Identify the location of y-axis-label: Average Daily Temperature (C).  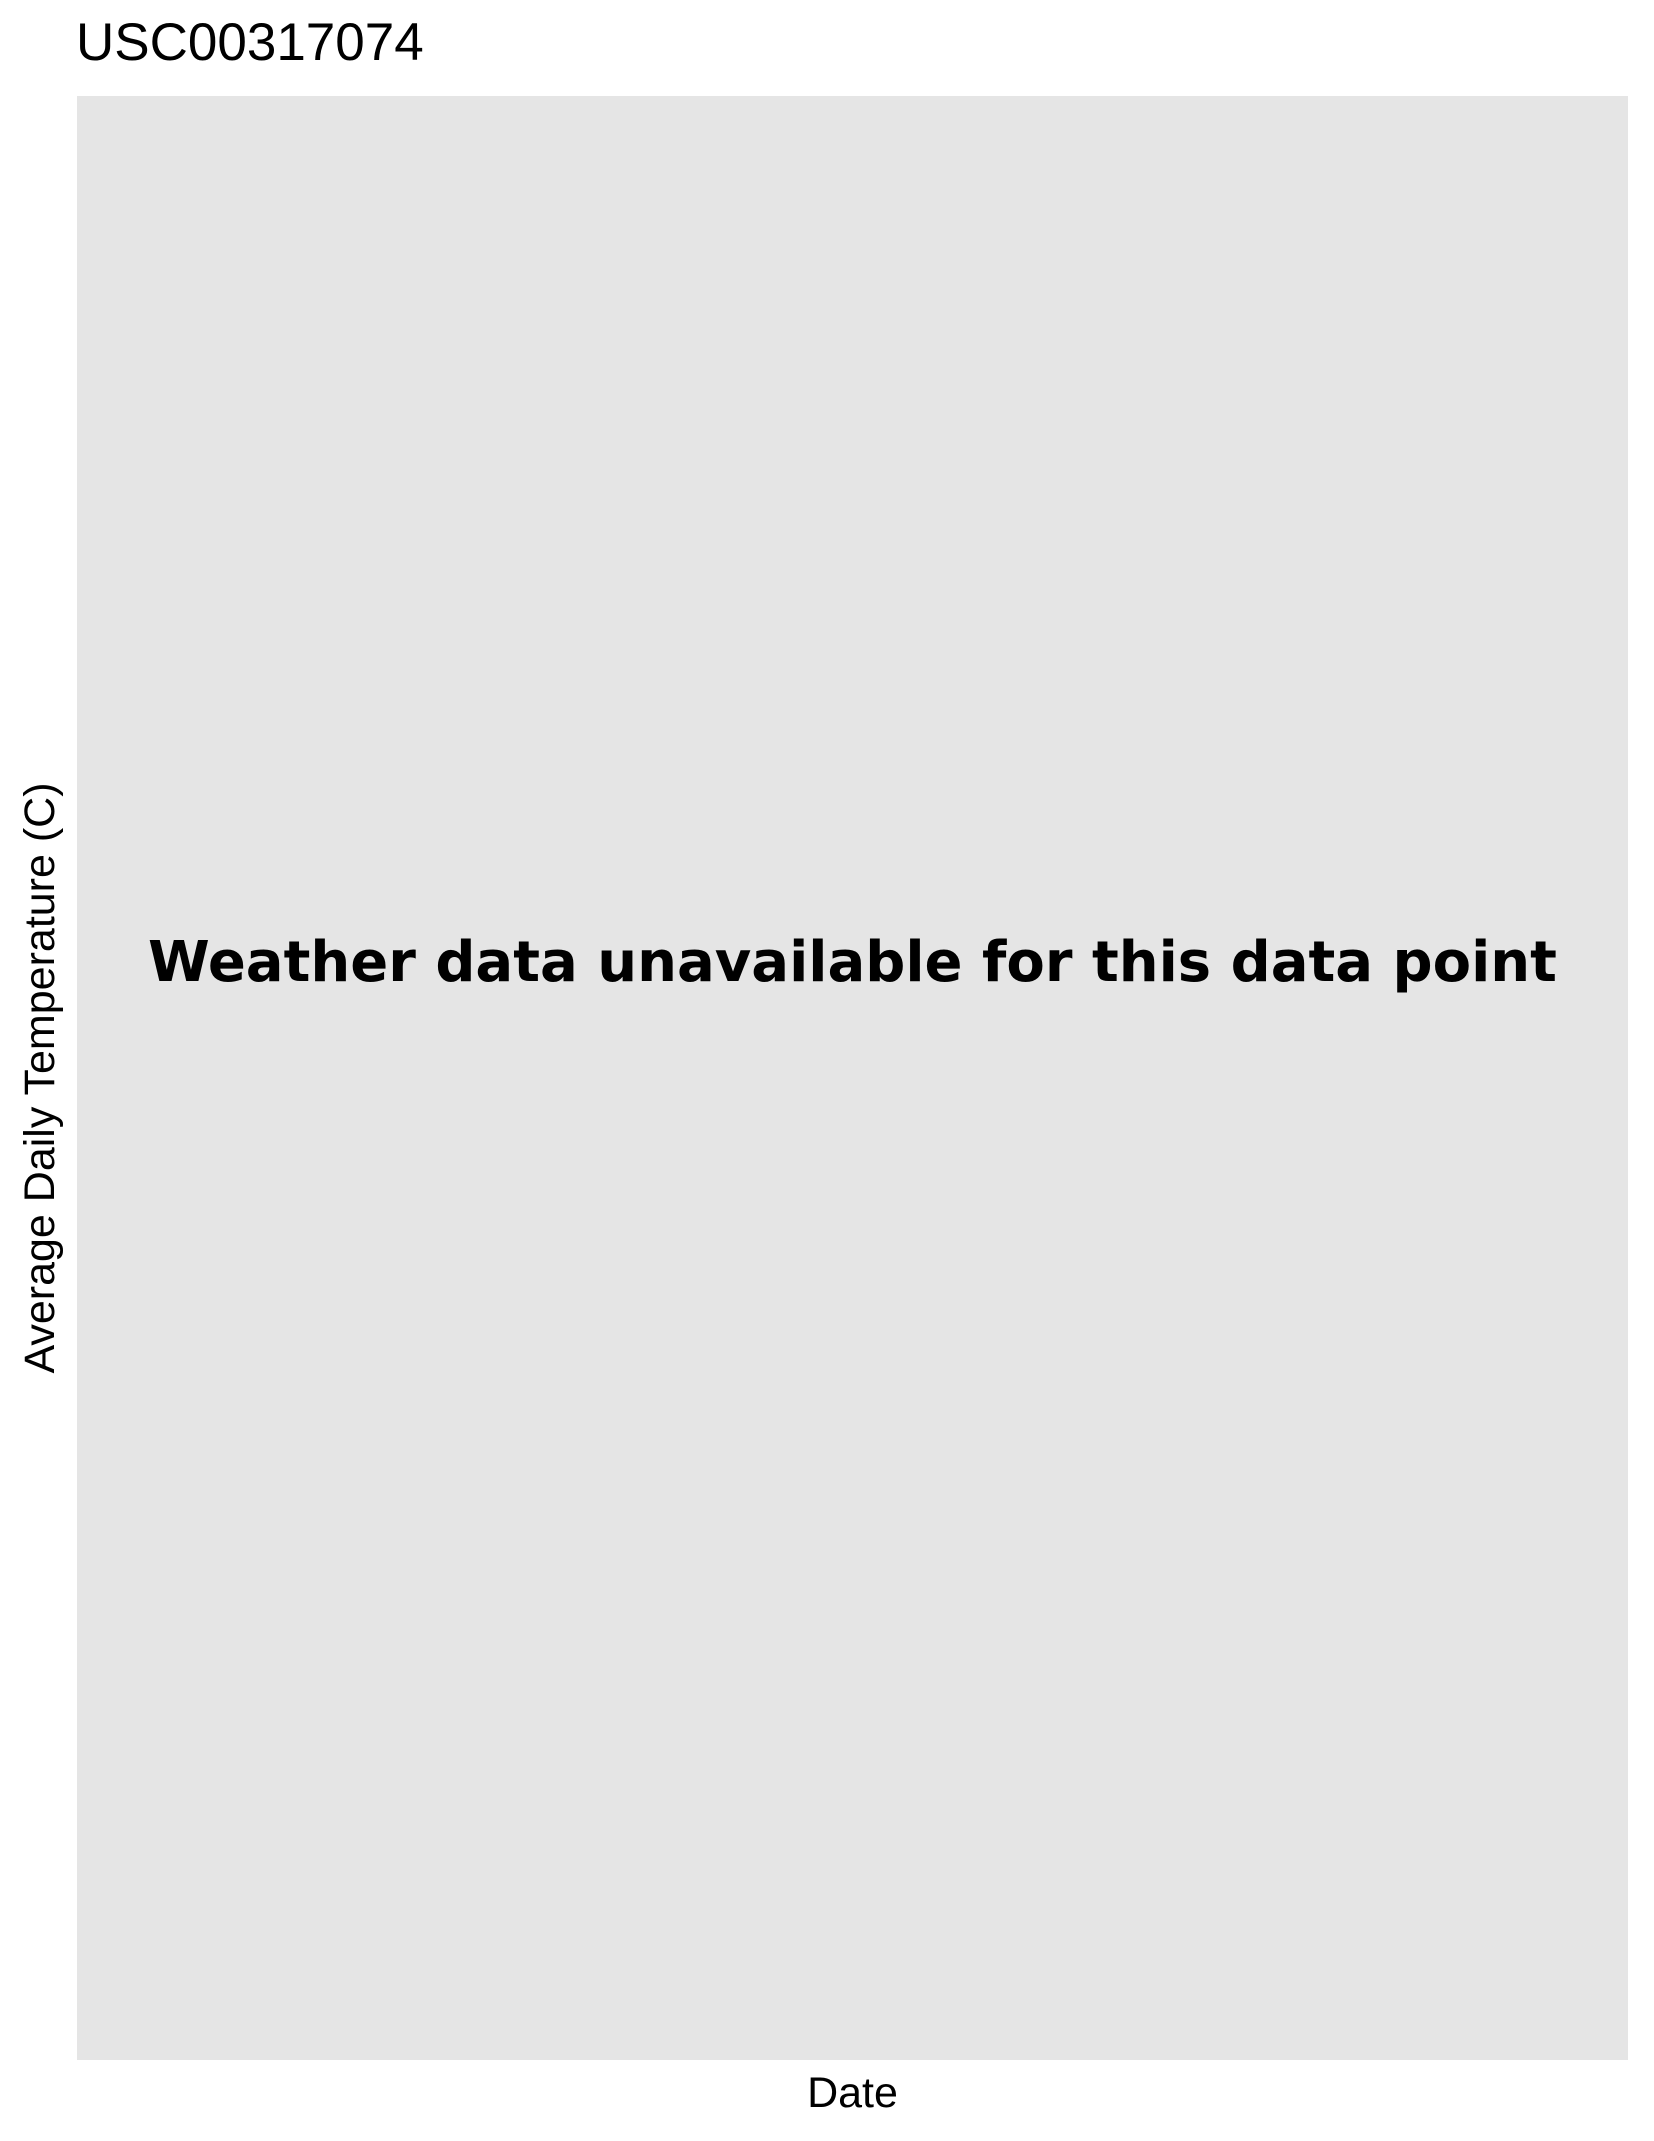
(40, 1078).